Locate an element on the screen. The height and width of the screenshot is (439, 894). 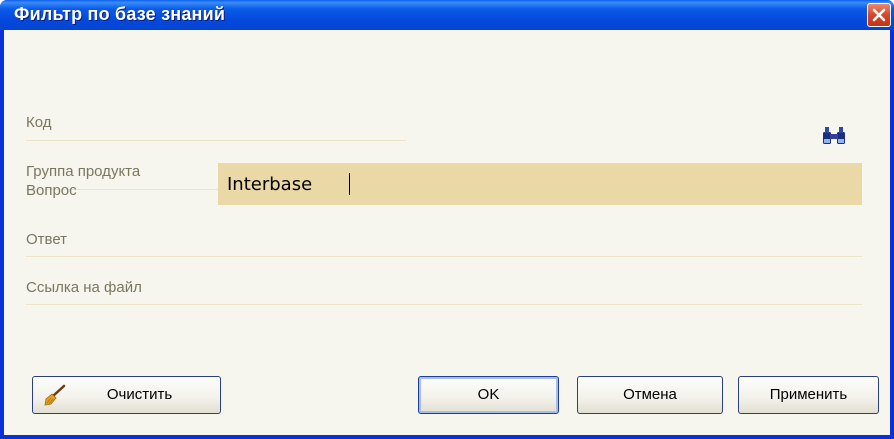
cancel-button-label: Отмена is located at coordinates (650, 394).